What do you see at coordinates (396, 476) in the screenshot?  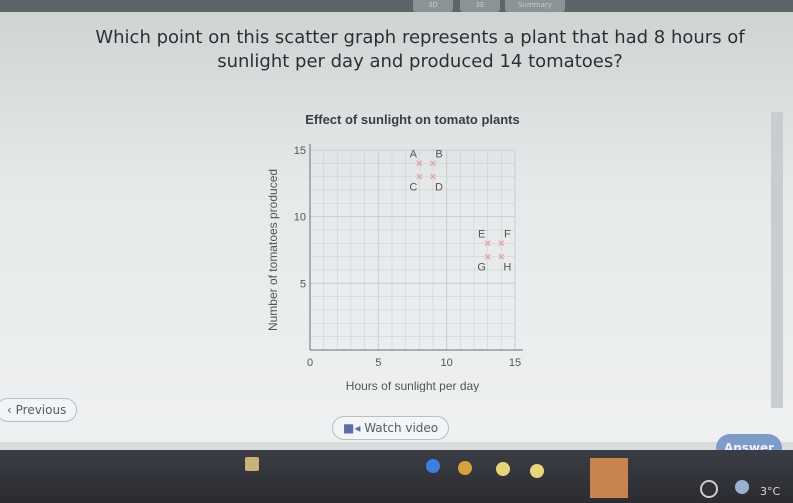 I see `taskbar` at bounding box center [396, 476].